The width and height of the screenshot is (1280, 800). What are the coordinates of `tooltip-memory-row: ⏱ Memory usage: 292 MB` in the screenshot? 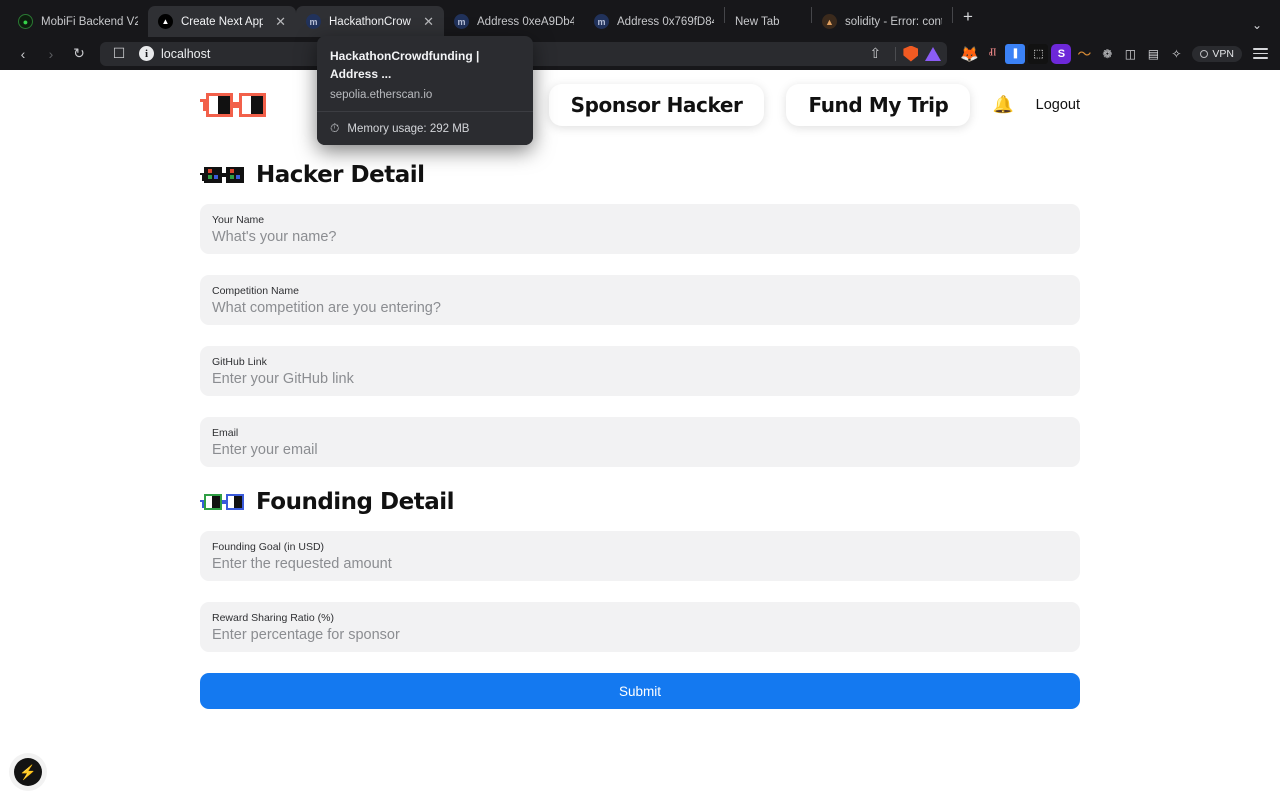 It's located at (425, 128).